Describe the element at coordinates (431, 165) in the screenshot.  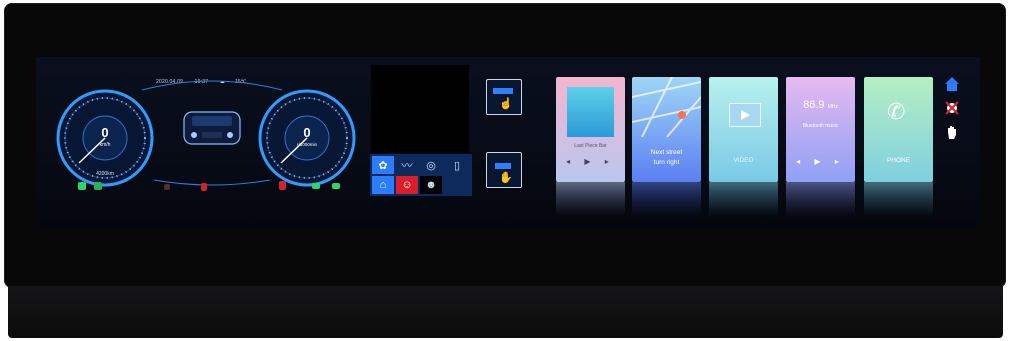
I see `eye-icon: ◎` at that location.